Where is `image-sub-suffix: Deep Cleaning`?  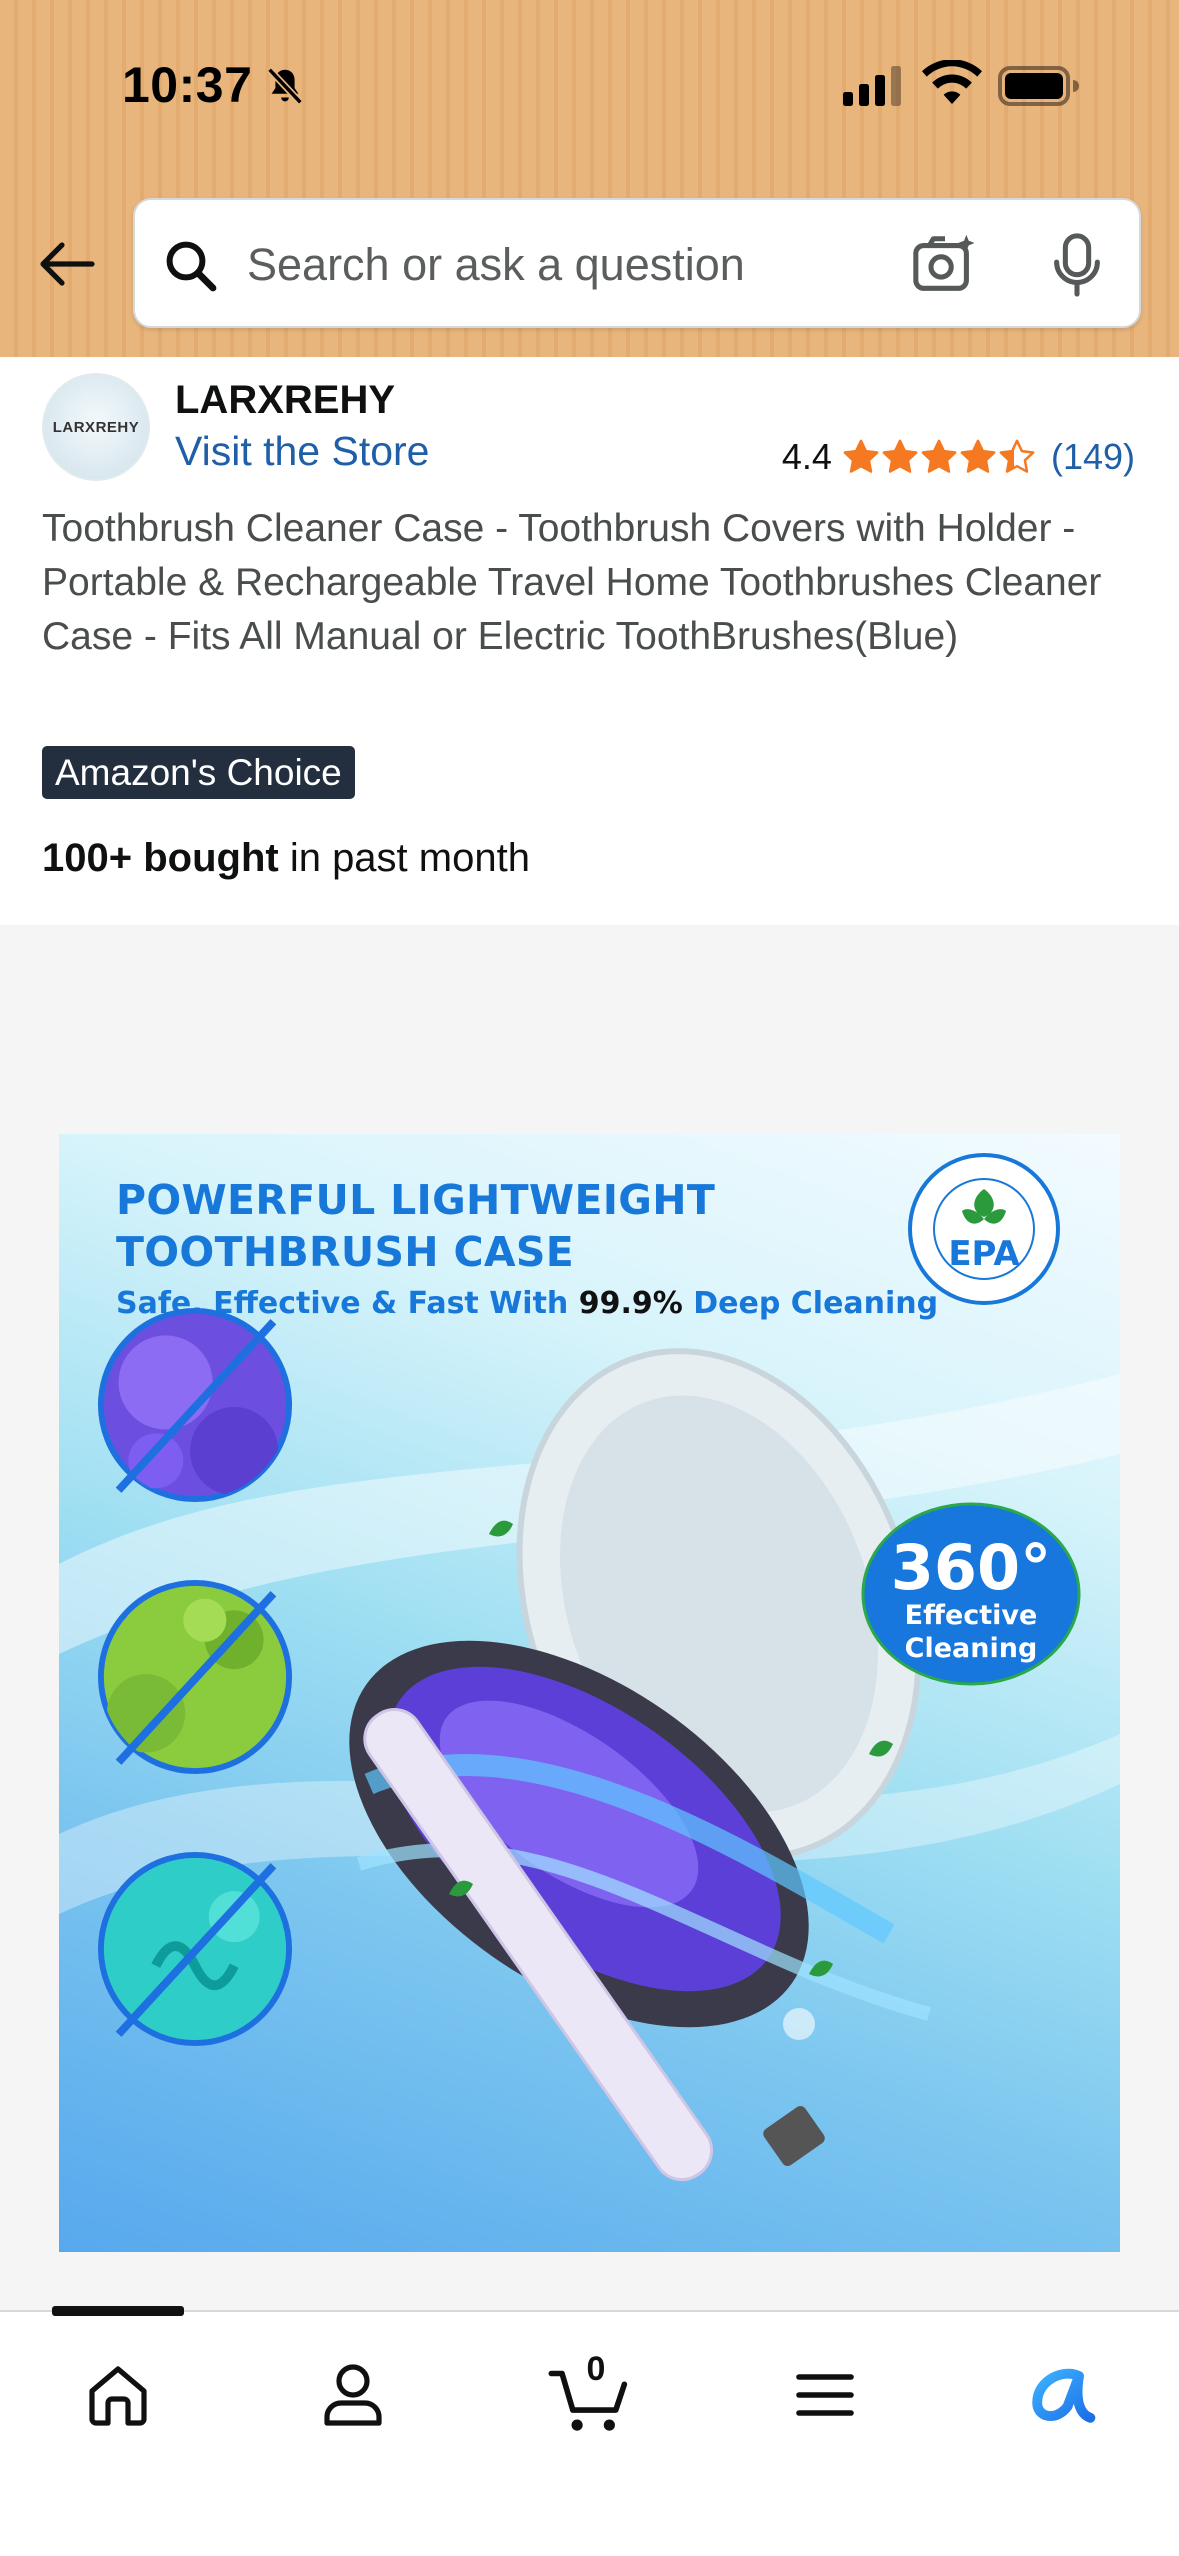
image-sub-suffix: Deep Cleaning is located at coordinates (810, 1303).